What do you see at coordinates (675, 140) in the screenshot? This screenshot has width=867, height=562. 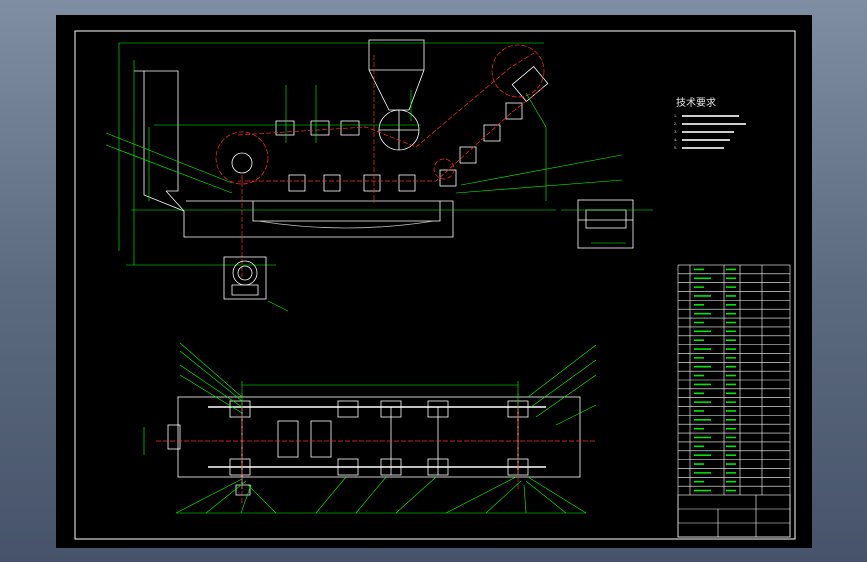 I see `tech-req-item: 4.` at bounding box center [675, 140].